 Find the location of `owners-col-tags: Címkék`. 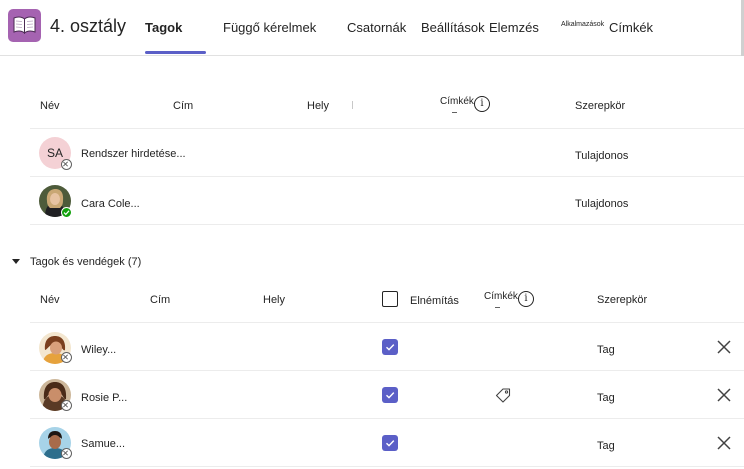

owners-col-tags: Címkék is located at coordinates (457, 101).